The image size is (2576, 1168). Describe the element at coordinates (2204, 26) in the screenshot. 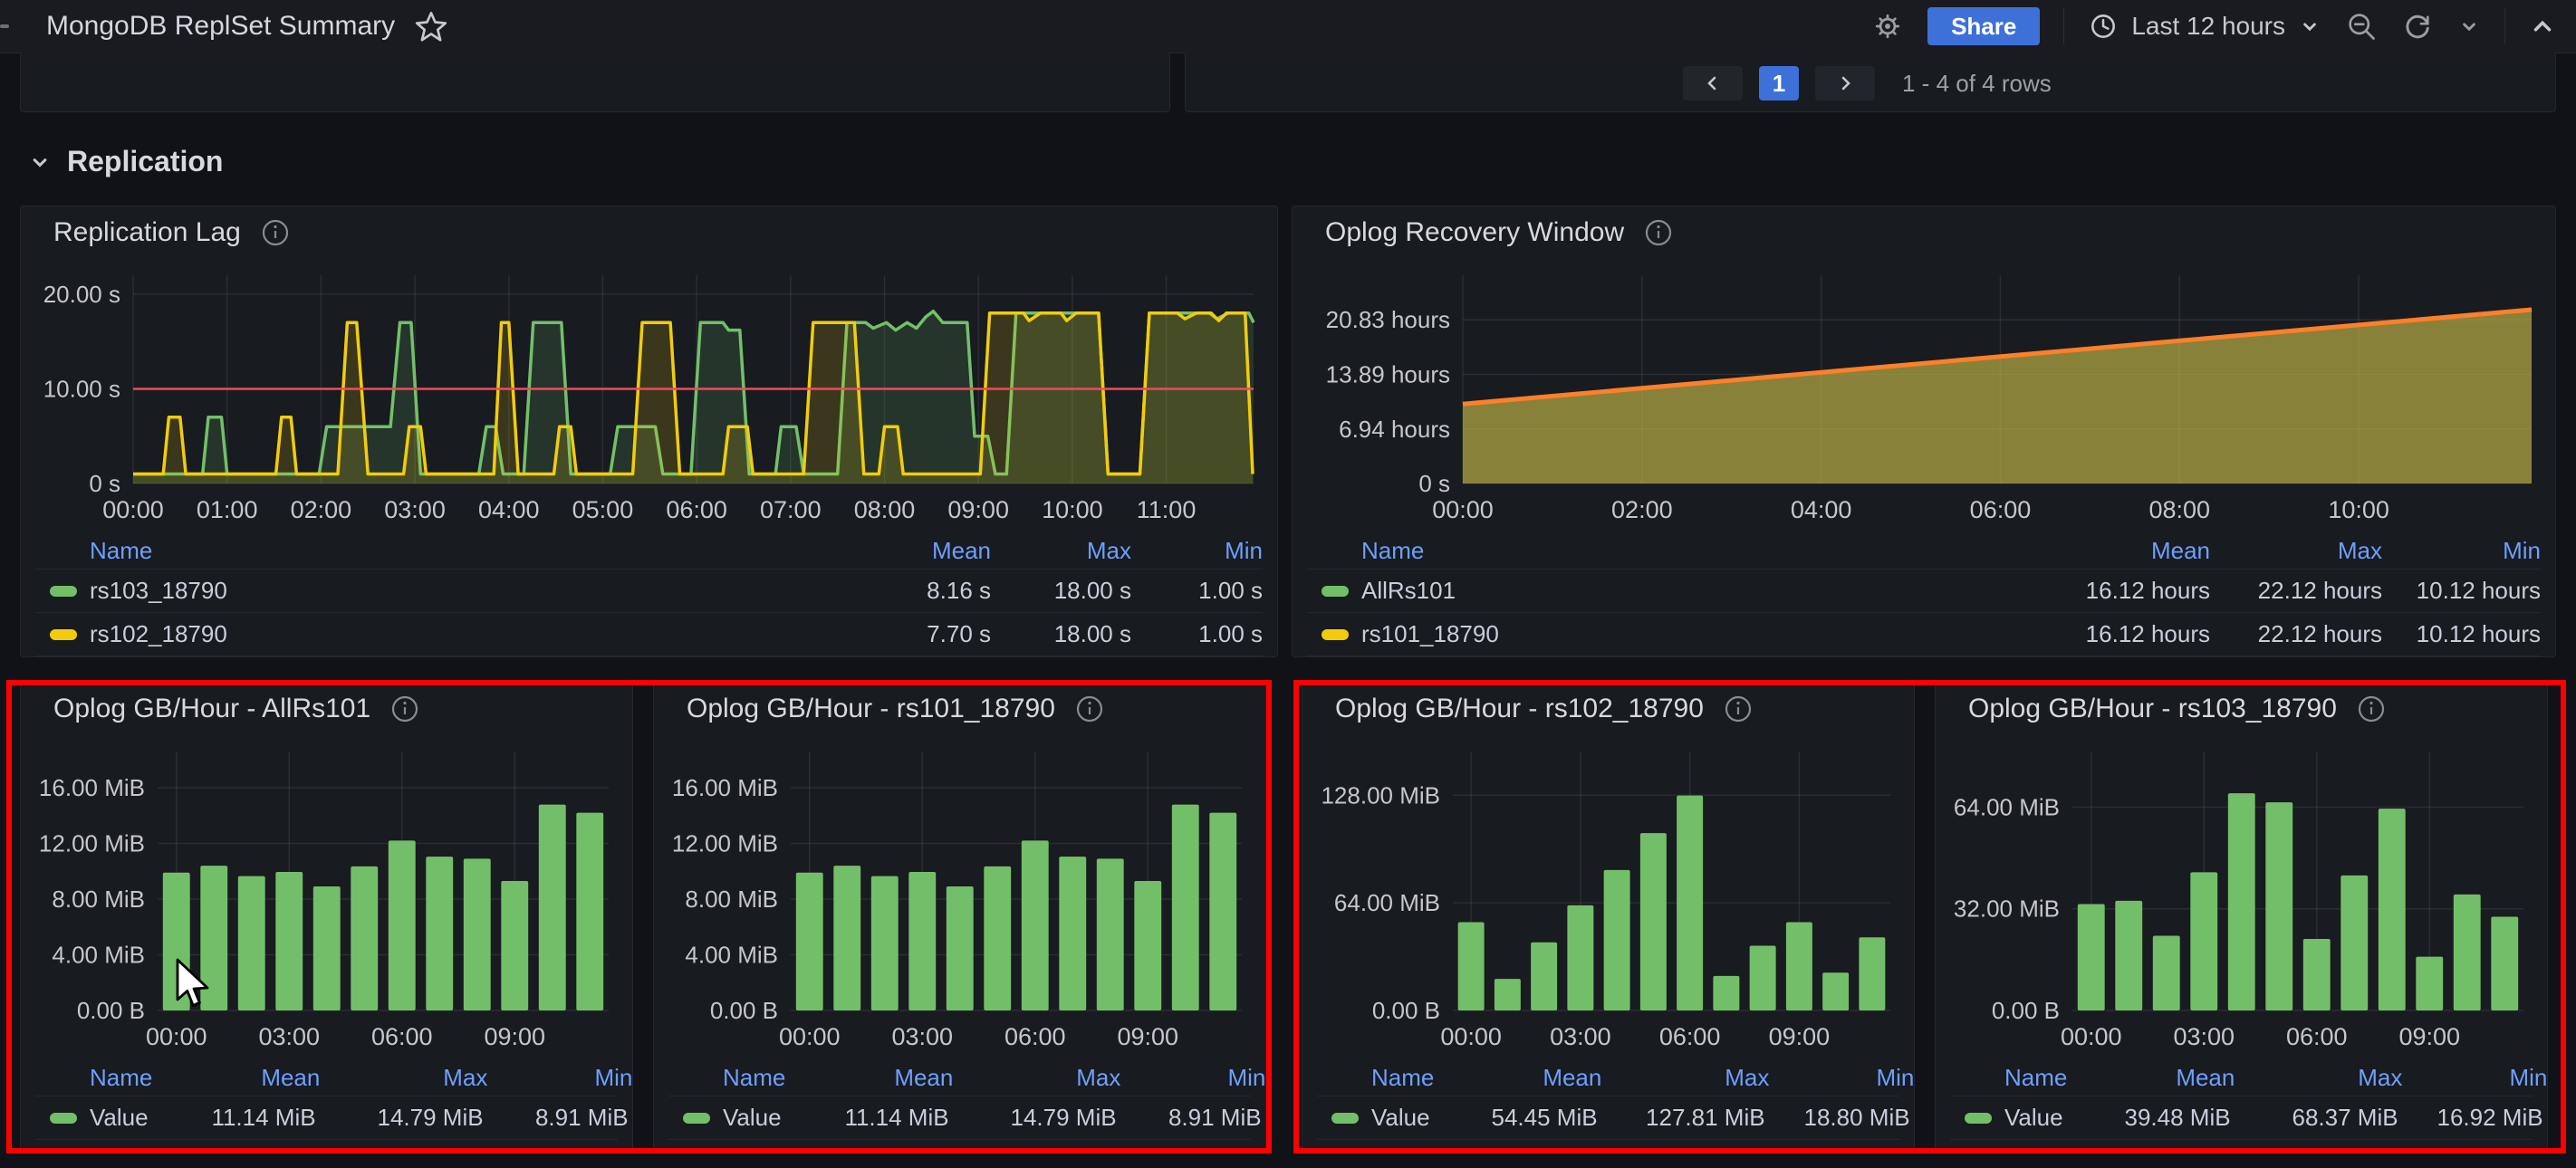

I see `time-range-picker: Last 12 hours` at that location.